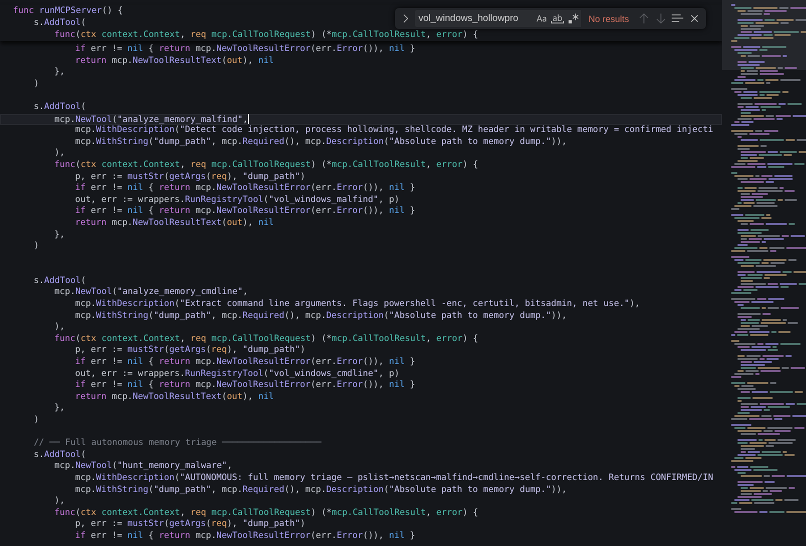  Describe the element at coordinates (237, 200) in the screenshot. I see `code-line: out, err := wrappers.RunRegistryTool("vol_windows_malfind", p)` at that location.